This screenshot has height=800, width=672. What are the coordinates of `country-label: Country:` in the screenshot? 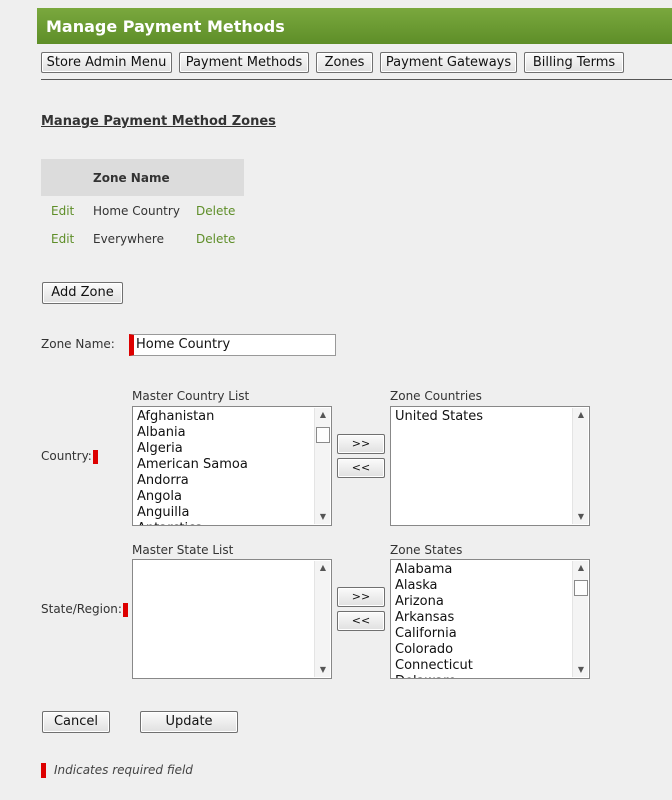 It's located at (66, 456).